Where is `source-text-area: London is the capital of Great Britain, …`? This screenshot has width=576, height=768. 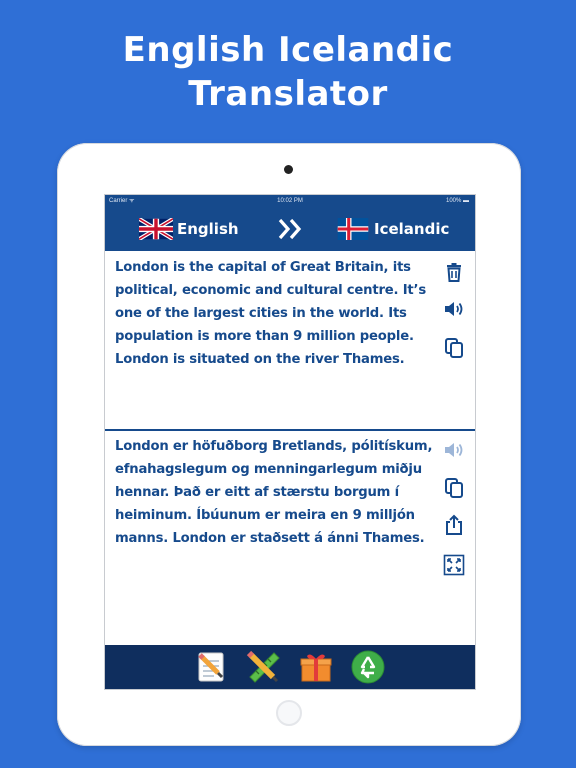 source-text-area: London is the capital of Great Britain, … is located at coordinates (274, 313).